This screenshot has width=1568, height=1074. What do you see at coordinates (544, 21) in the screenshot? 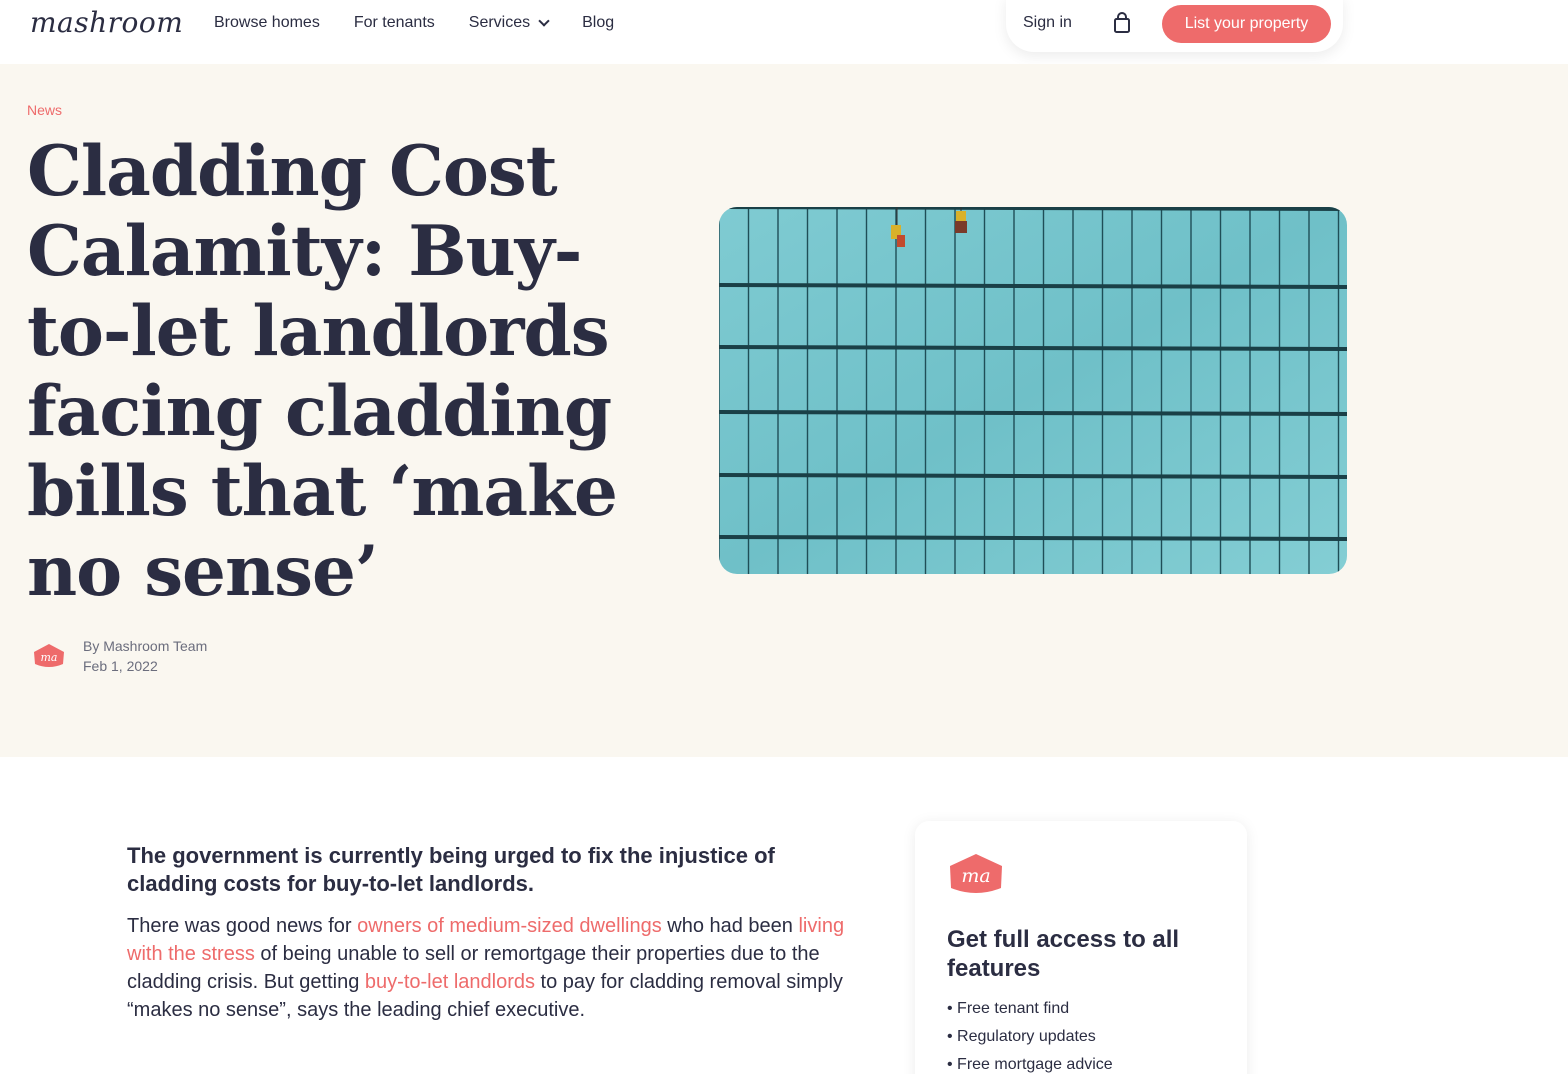
I see `chevron-down-icon` at bounding box center [544, 21].